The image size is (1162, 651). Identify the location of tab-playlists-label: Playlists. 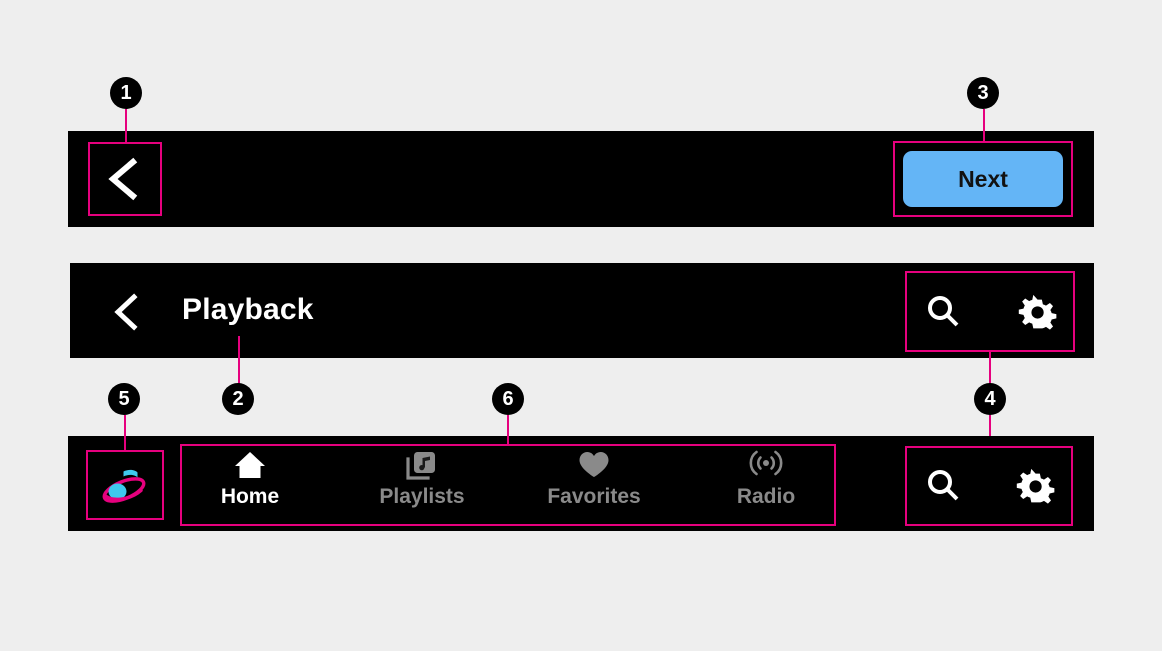
(422, 496).